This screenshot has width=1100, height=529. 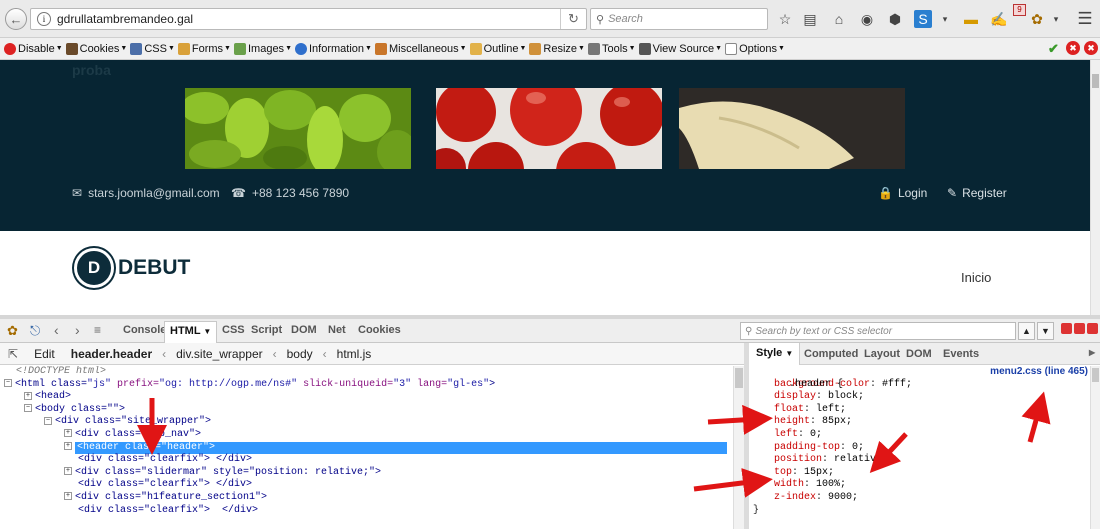 What do you see at coordinates (740, 419) in the screenshot?
I see `red-arrow-float-icon` at bounding box center [740, 419].